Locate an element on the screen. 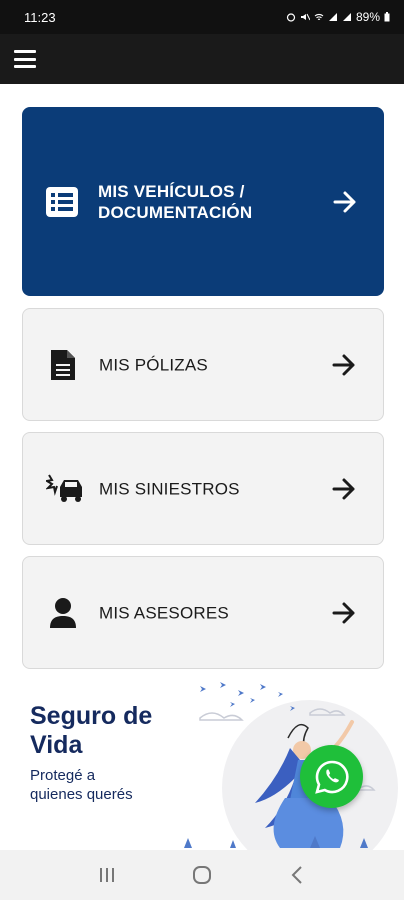 Image resolution: width=404 pixels, height=900 pixels. user-icon is located at coordinates (63, 613).